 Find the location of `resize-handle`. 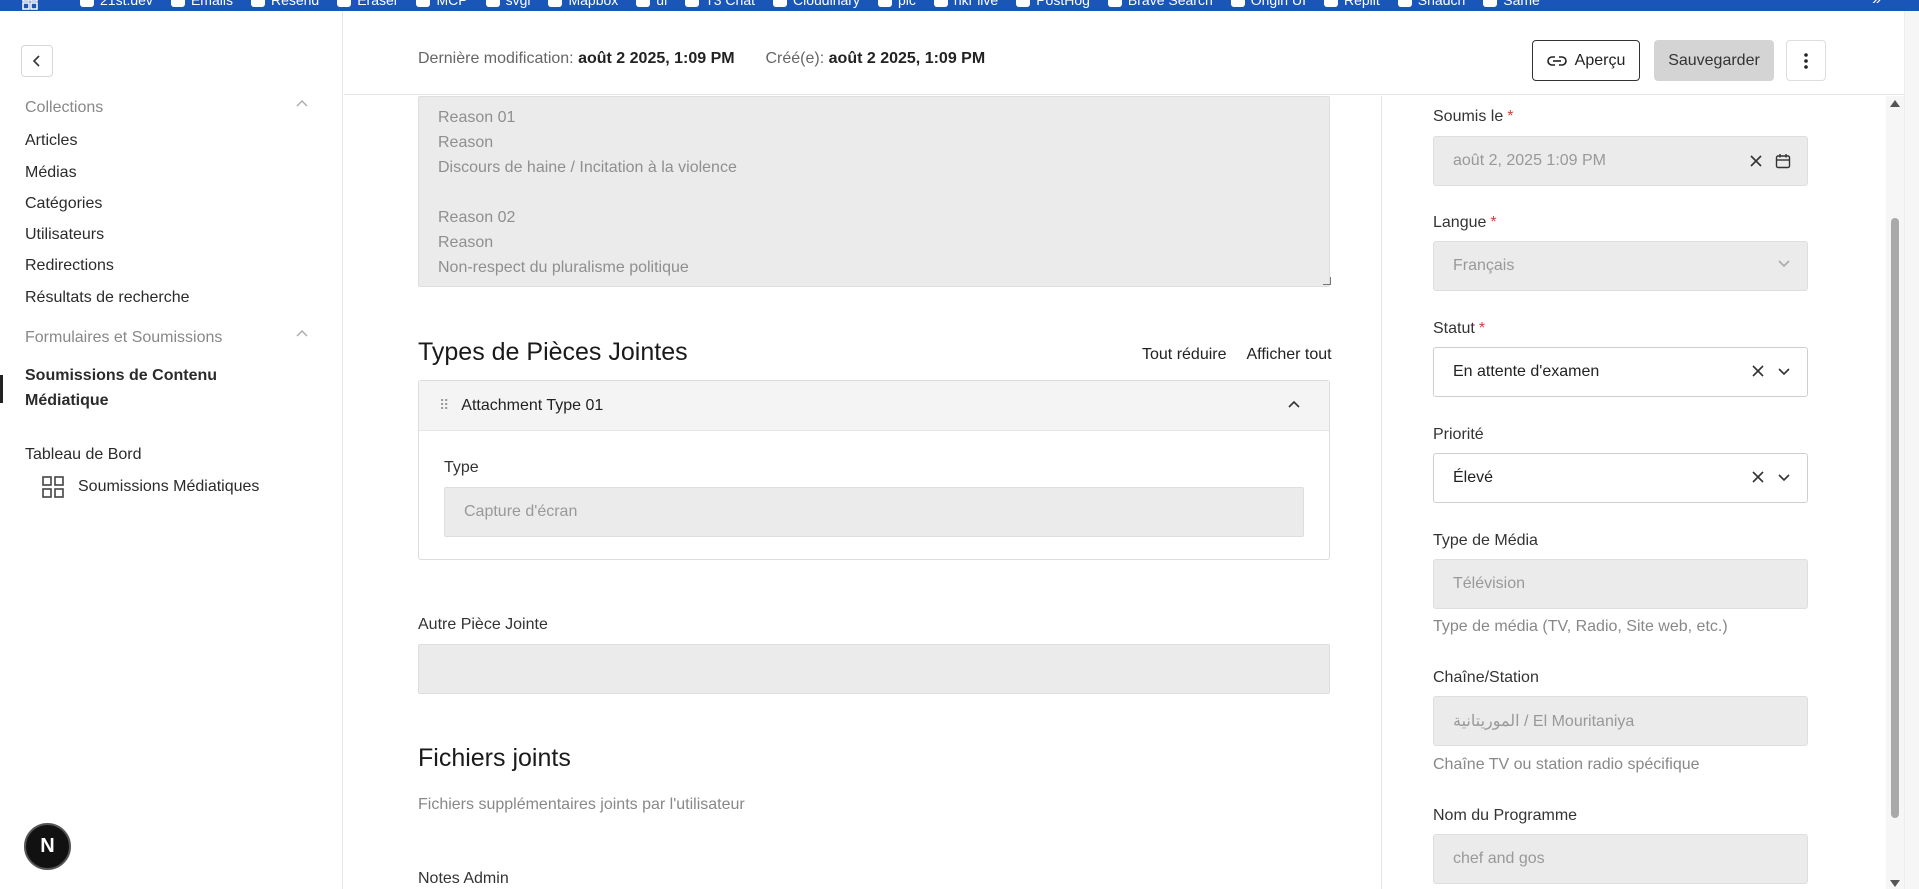

resize-handle is located at coordinates (1327, 281).